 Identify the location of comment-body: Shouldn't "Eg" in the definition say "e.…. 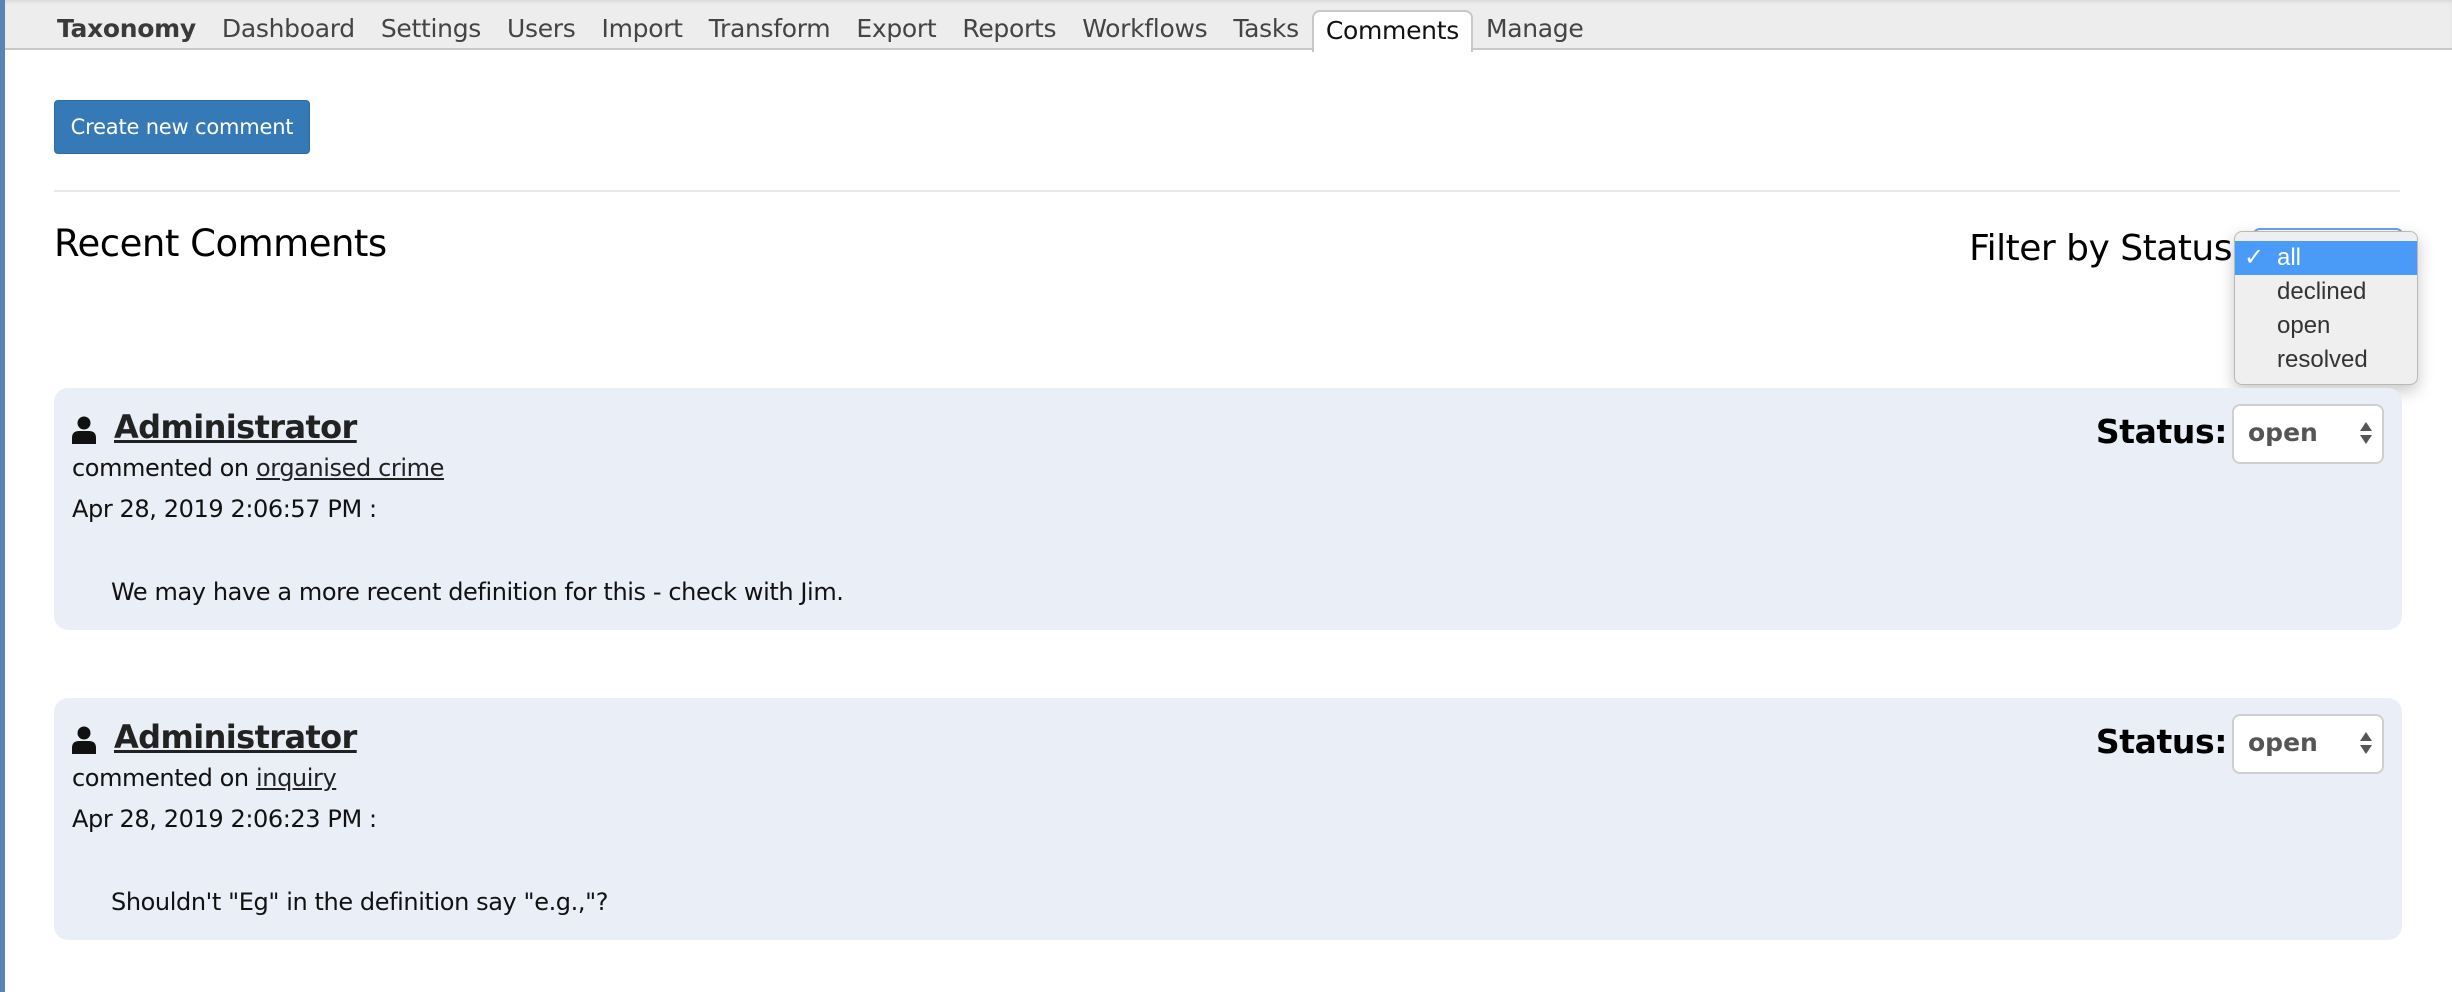
(360, 902).